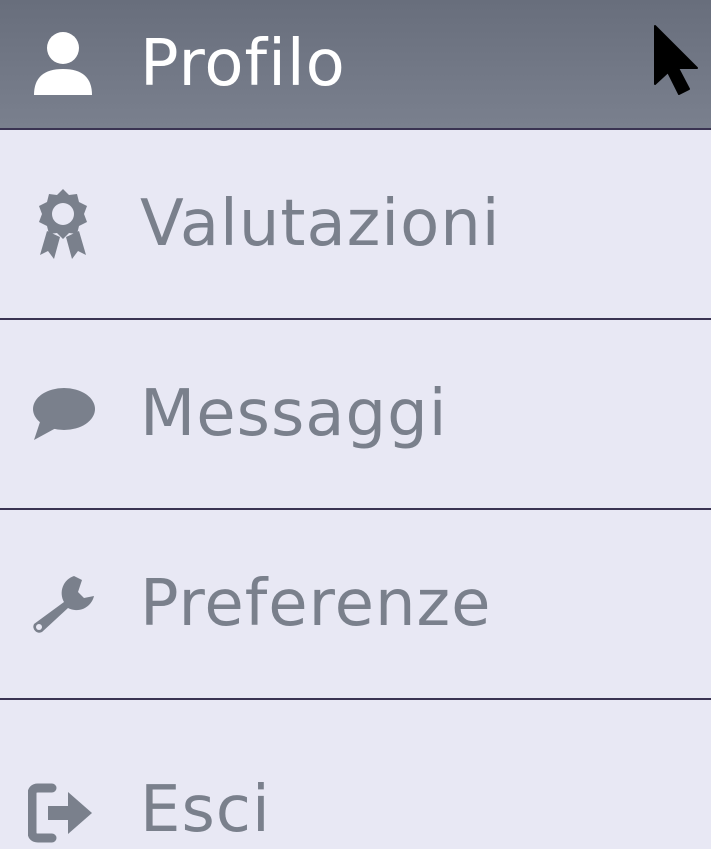 The width and height of the screenshot is (711, 849). Describe the element at coordinates (63, 414) in the screenshot. I see `comment-icon` at that location.